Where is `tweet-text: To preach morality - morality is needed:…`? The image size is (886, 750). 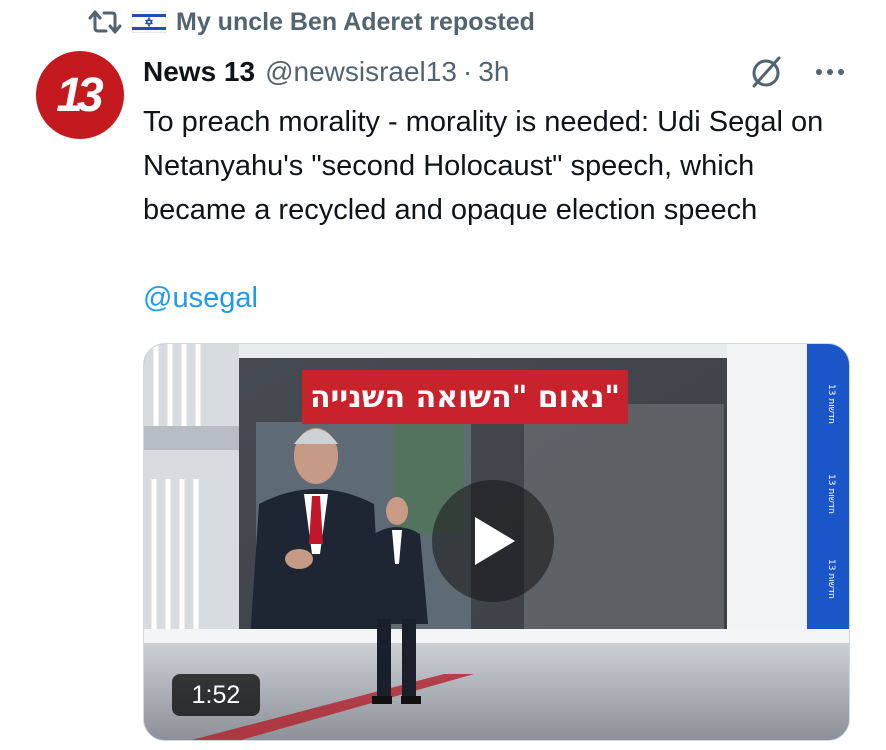
tweet-text: To preach morality - morality is needed:… is located at coordinates (483, 166).